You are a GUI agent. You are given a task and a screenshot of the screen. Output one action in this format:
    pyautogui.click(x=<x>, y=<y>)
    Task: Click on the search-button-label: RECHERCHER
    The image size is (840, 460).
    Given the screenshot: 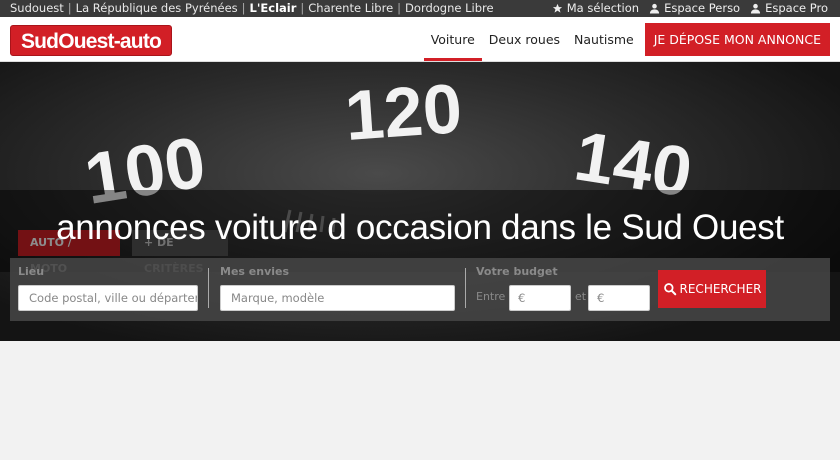 What is the action you would take?
    pyautogui.click(x=720, y=289)
    